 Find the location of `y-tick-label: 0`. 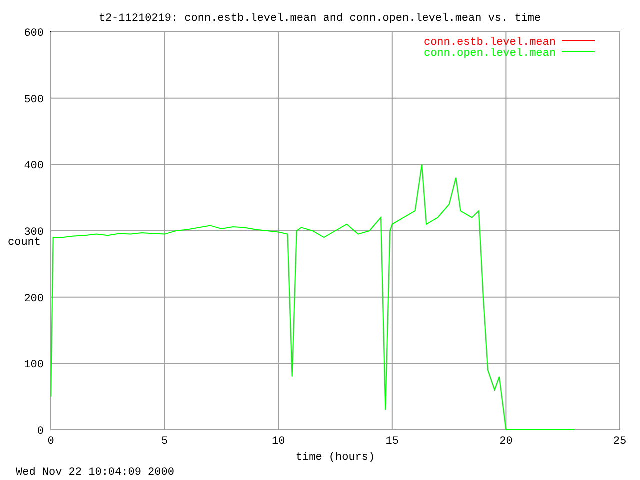

y-tick-label: 0 is located at coordinates (40, 432).